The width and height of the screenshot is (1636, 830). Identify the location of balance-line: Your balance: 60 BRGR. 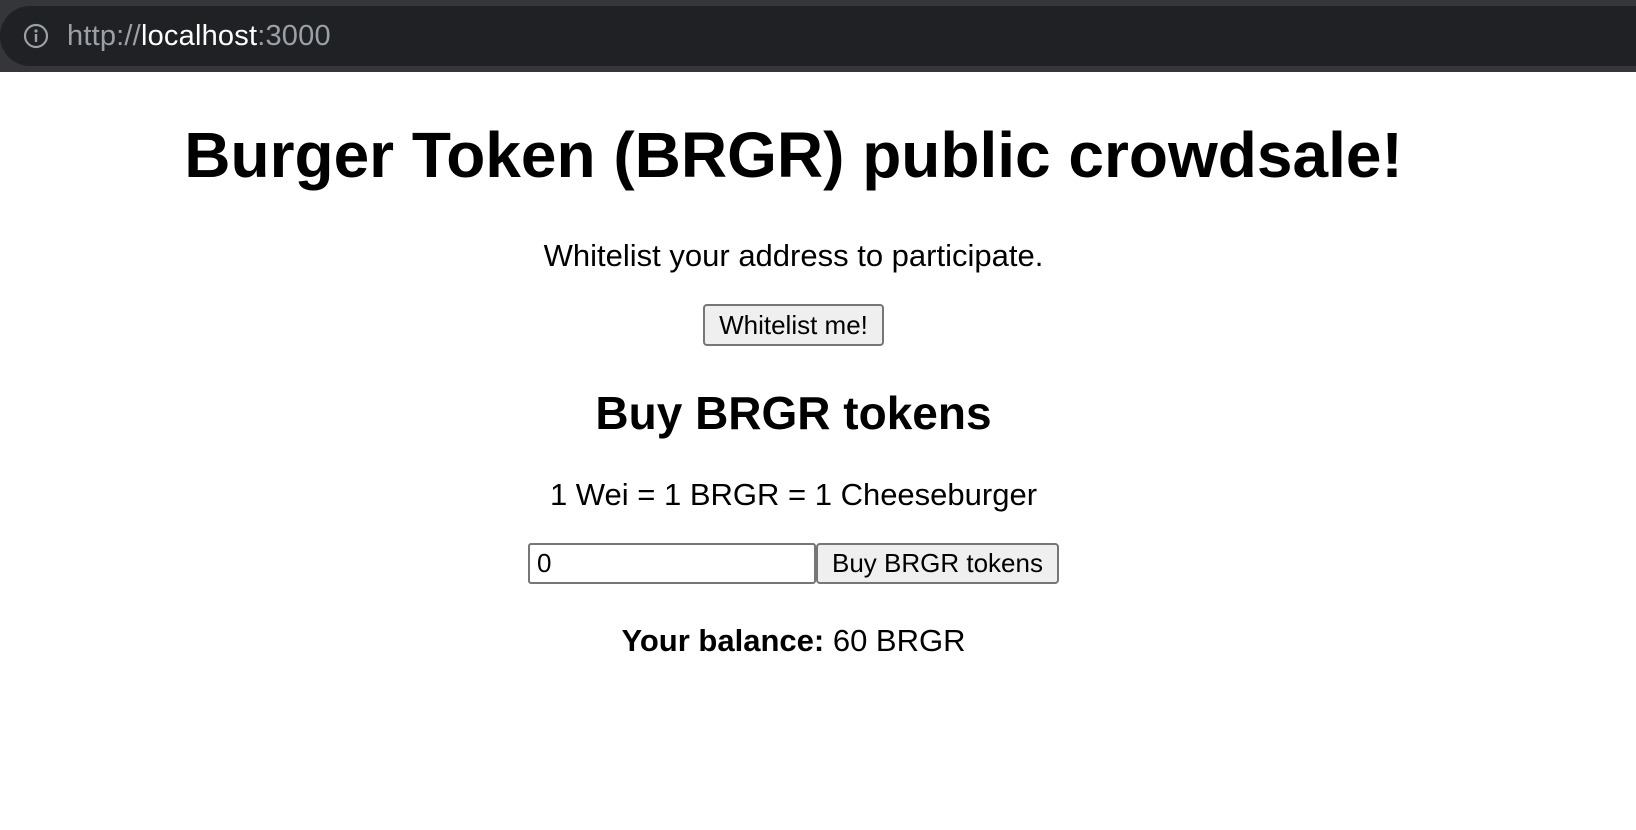
(793, 640).